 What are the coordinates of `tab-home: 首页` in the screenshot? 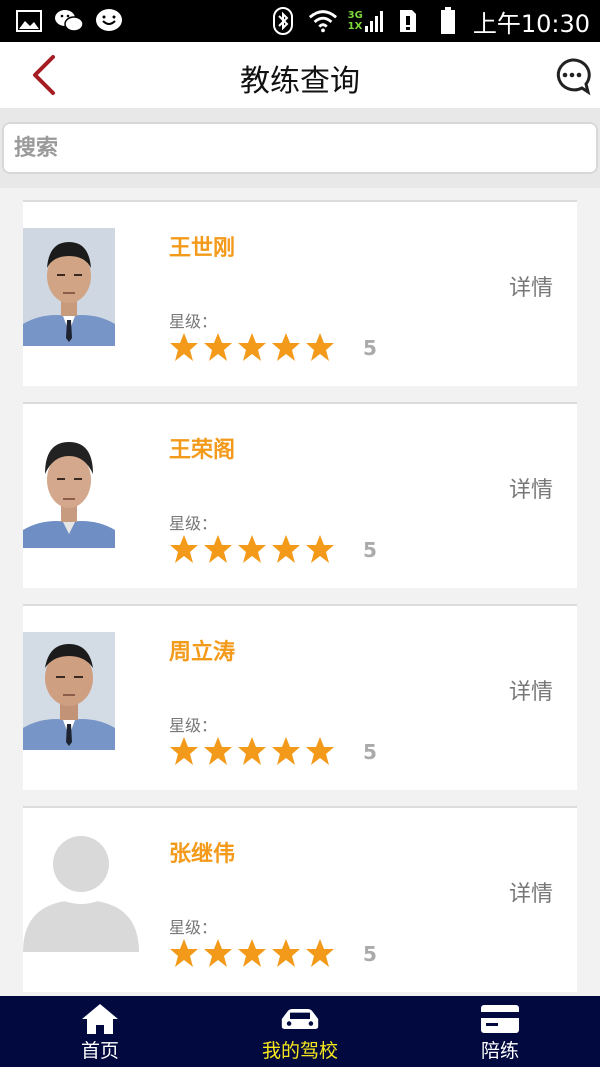 It's located at (100, 1031).